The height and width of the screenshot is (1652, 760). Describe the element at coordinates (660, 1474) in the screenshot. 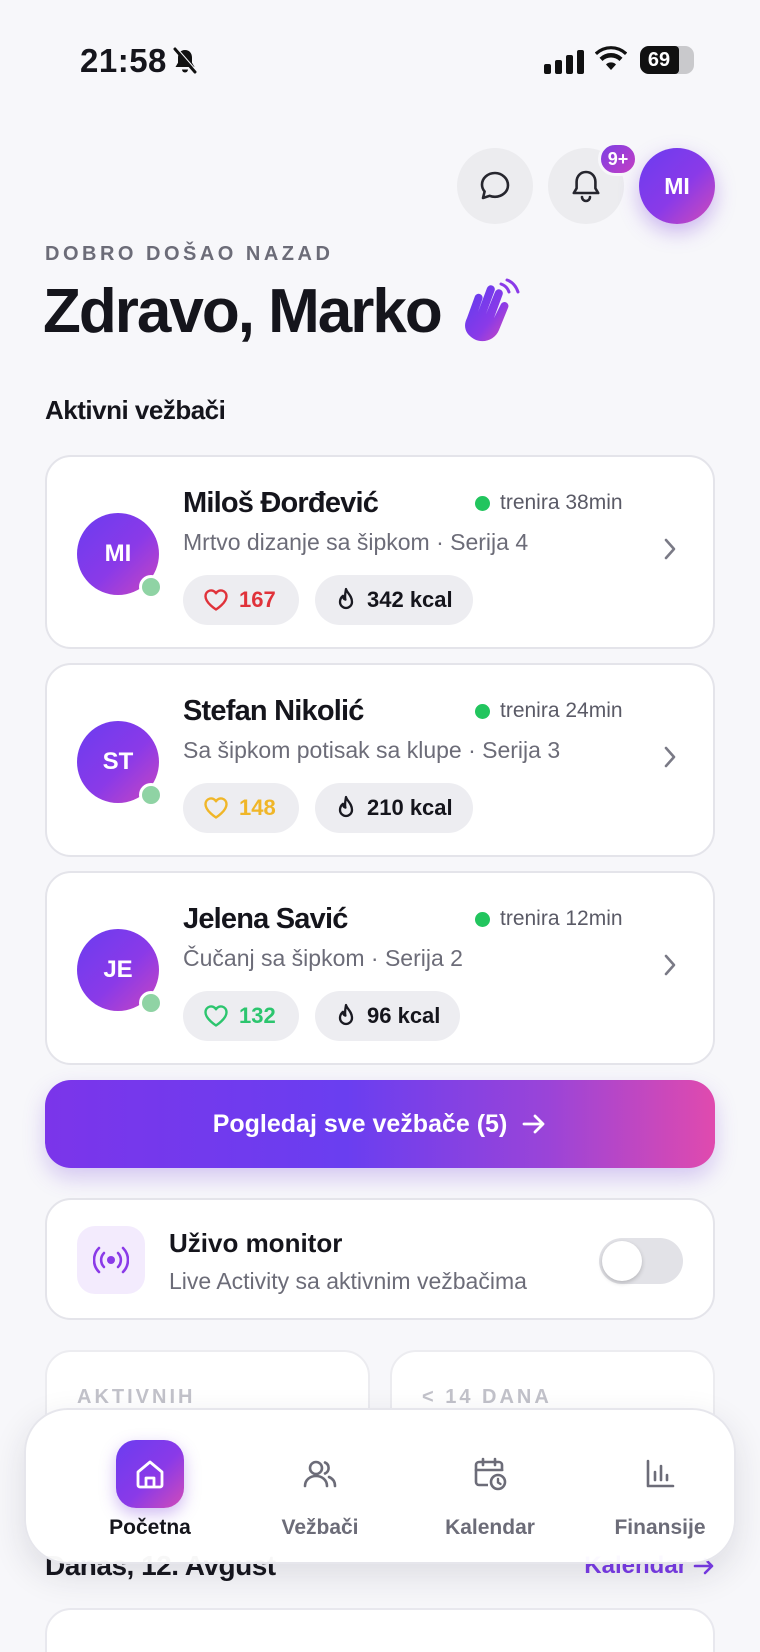

I see `bar-chart-icon` at that location.